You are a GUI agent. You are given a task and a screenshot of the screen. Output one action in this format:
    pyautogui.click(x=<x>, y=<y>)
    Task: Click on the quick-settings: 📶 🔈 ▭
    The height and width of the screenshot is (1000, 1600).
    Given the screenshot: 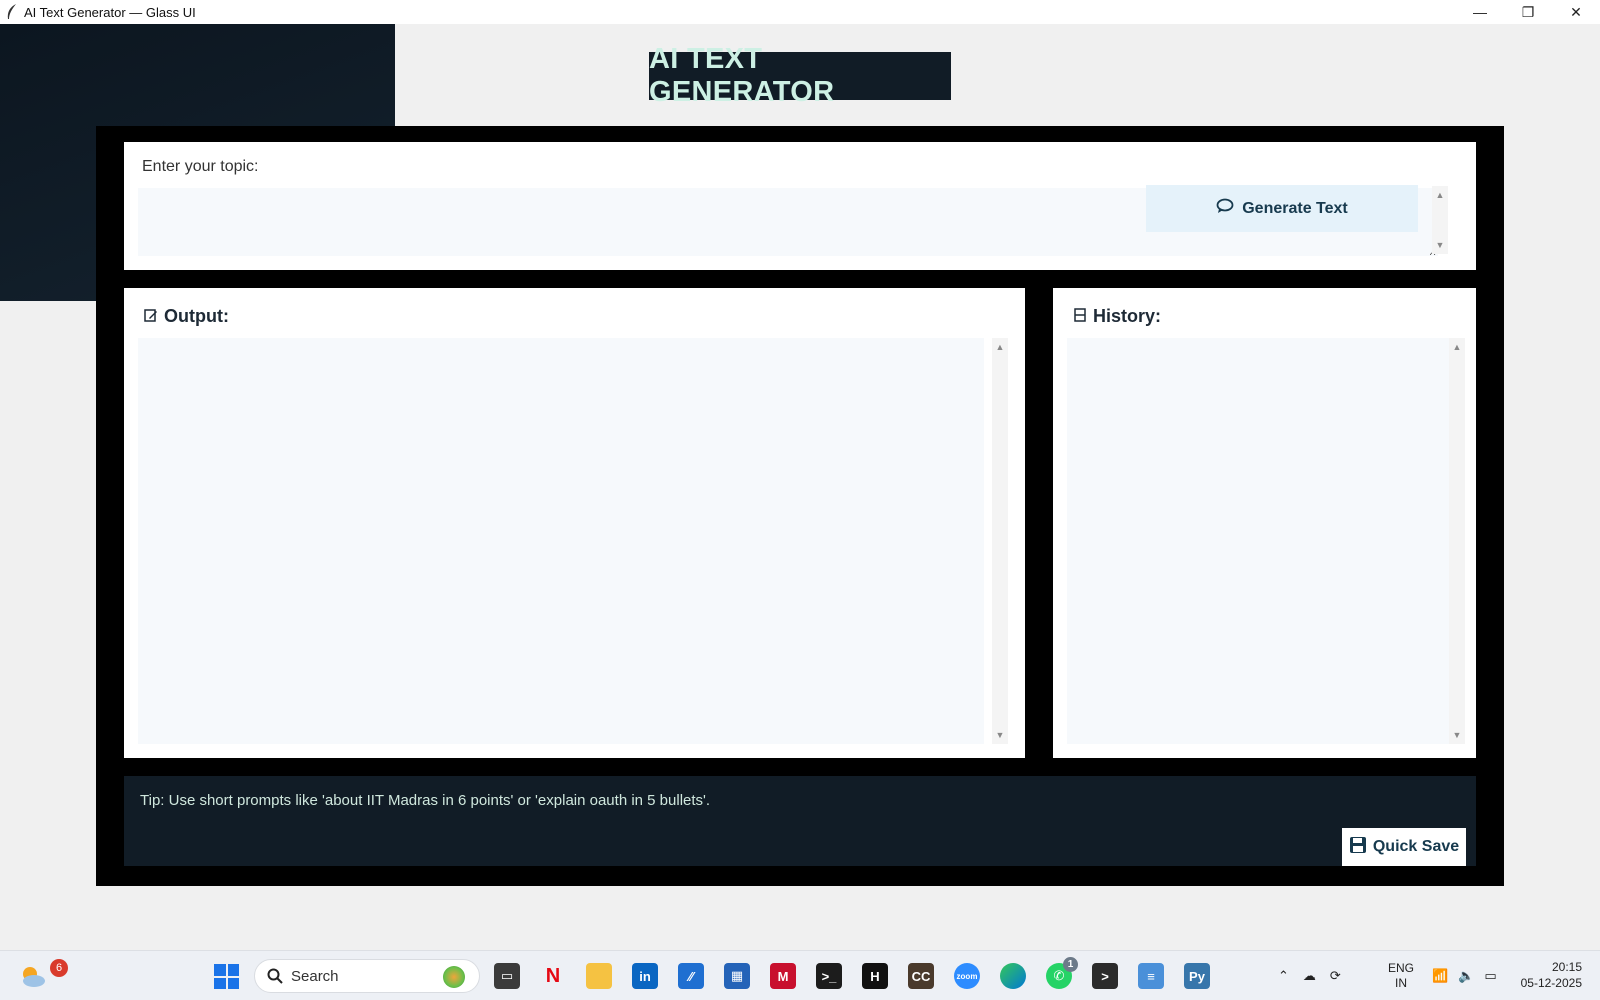 What is the action you would take?
    pyautogui.click(x=1464, y=975)
    